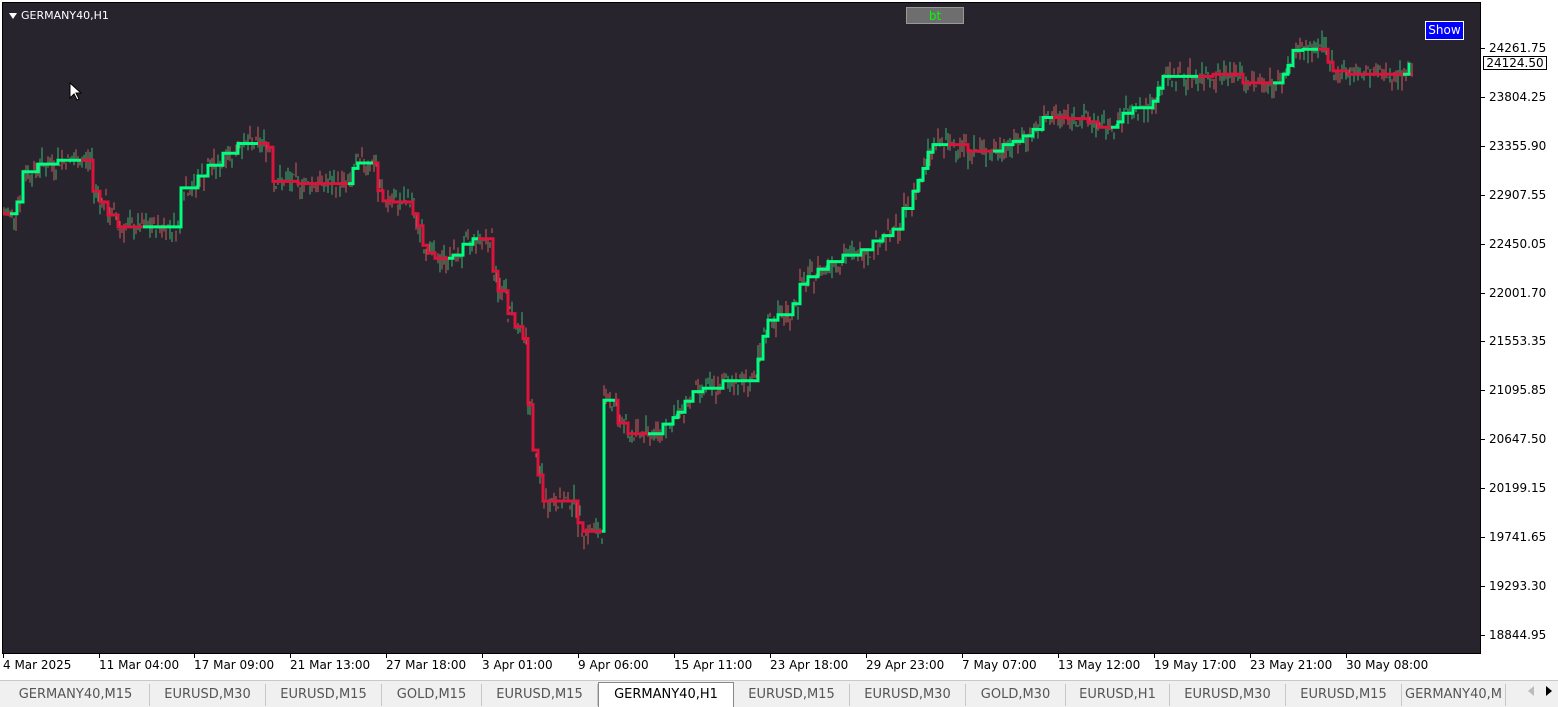  I want to click on price-label: 19741.65, so click(1518, 537).